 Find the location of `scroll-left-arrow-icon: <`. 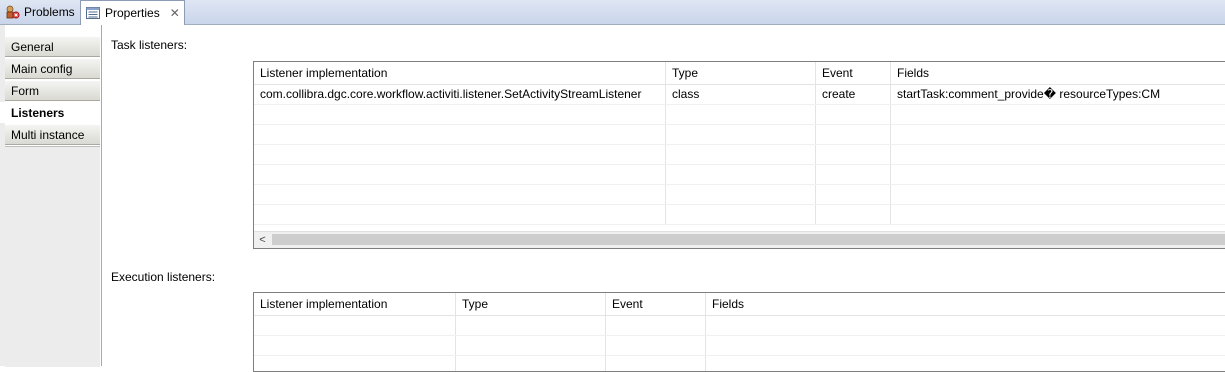

scroll-left-arrow-icon: < is located at coordinates (262, 240).